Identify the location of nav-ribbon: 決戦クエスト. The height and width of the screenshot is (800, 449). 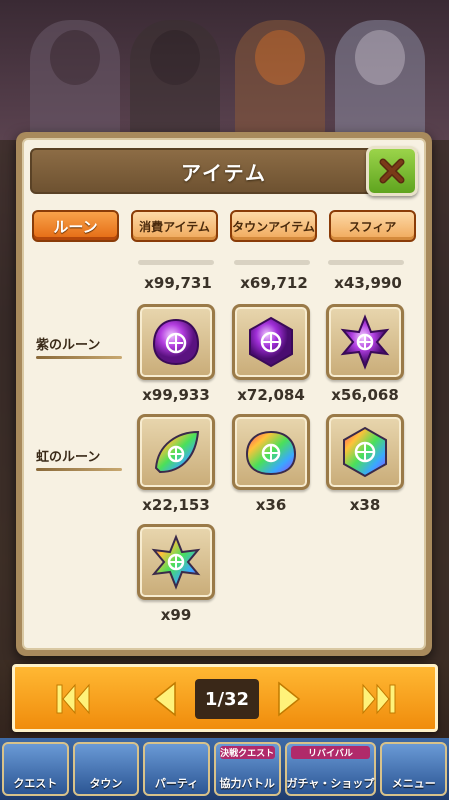
(247, 752).